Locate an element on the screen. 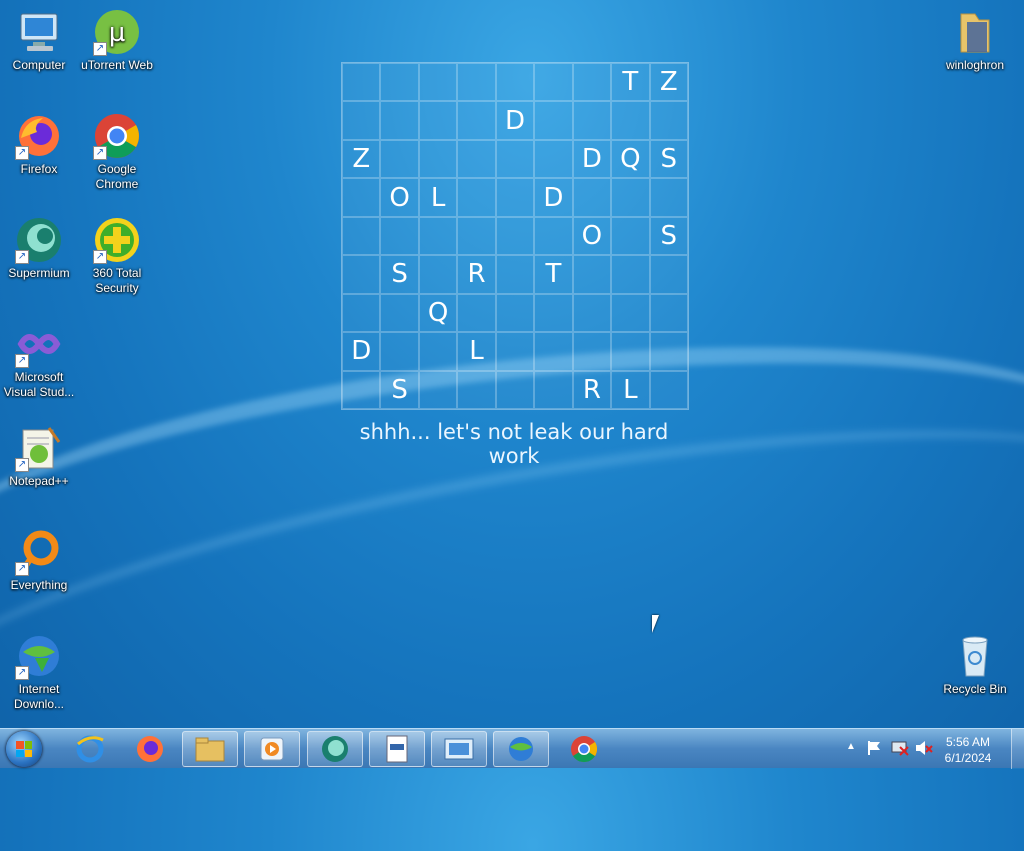  internet-explorer-icon is located at coordinates (90, 749).